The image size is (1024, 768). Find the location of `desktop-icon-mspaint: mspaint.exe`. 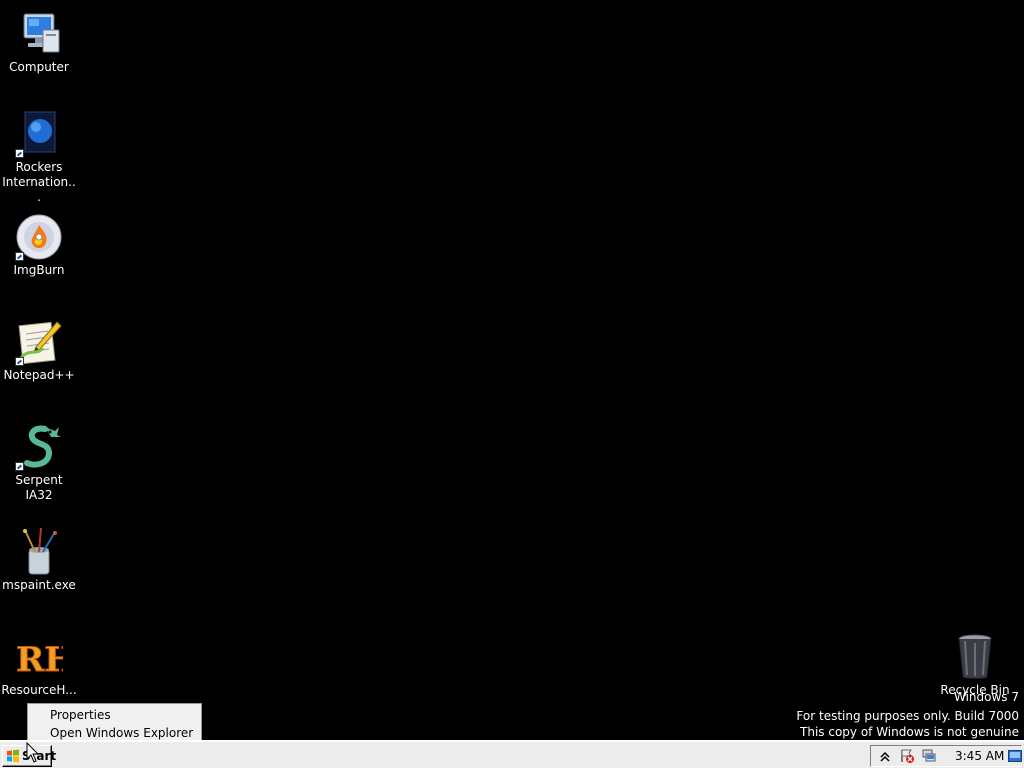

desktop-icon-mspaint: mspaint.exe is located at coordinates (39, 560).